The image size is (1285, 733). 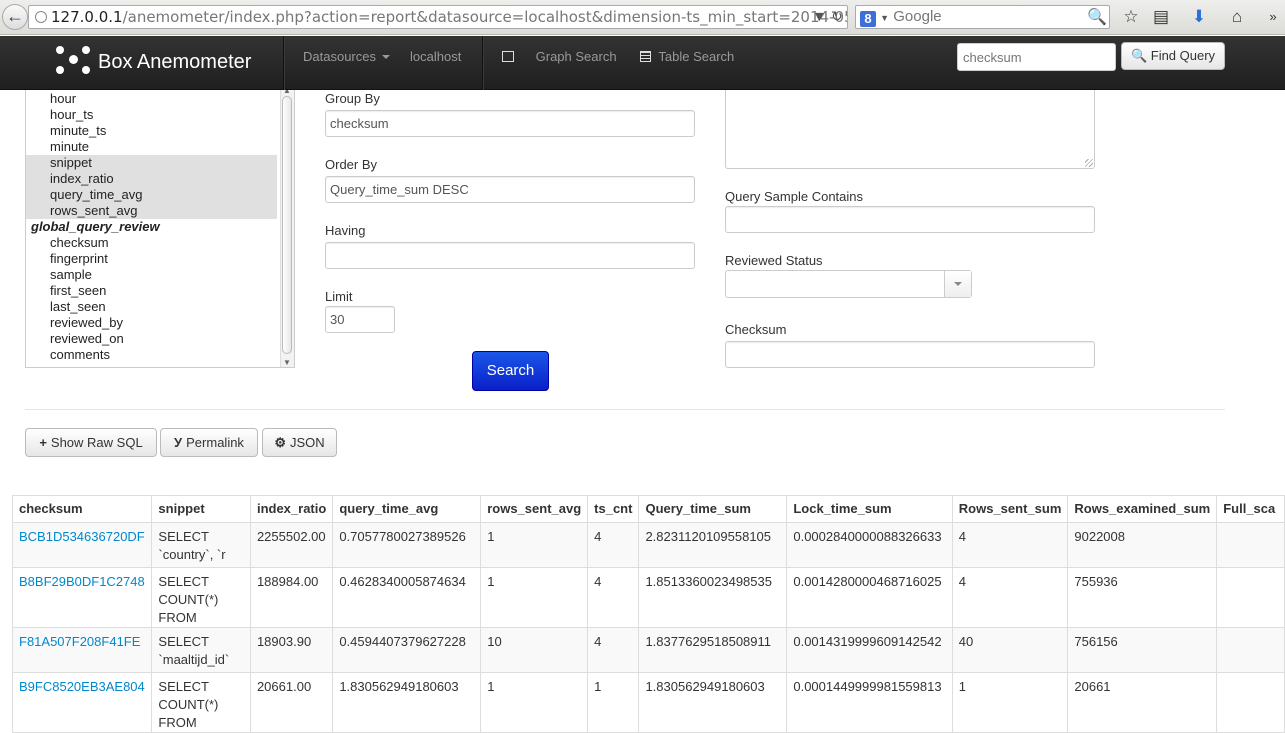 What do you see at coordinates (910, 219) in the screenshot?
I see `sample-contains-input` at bounding box center [910, 219].